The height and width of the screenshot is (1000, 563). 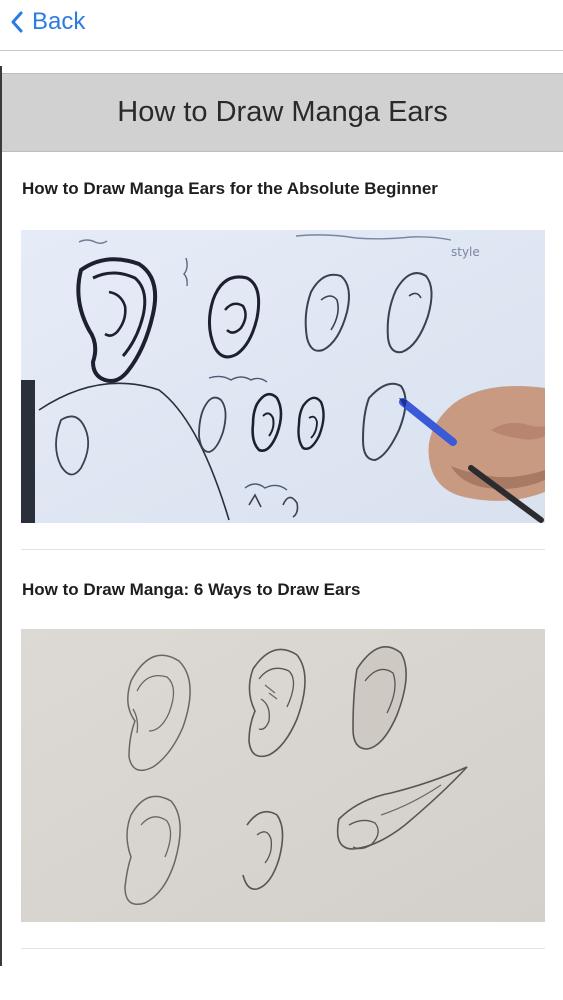 I want to click on title-header: How to Draw Manga Ears, so click(x=282, y=112).